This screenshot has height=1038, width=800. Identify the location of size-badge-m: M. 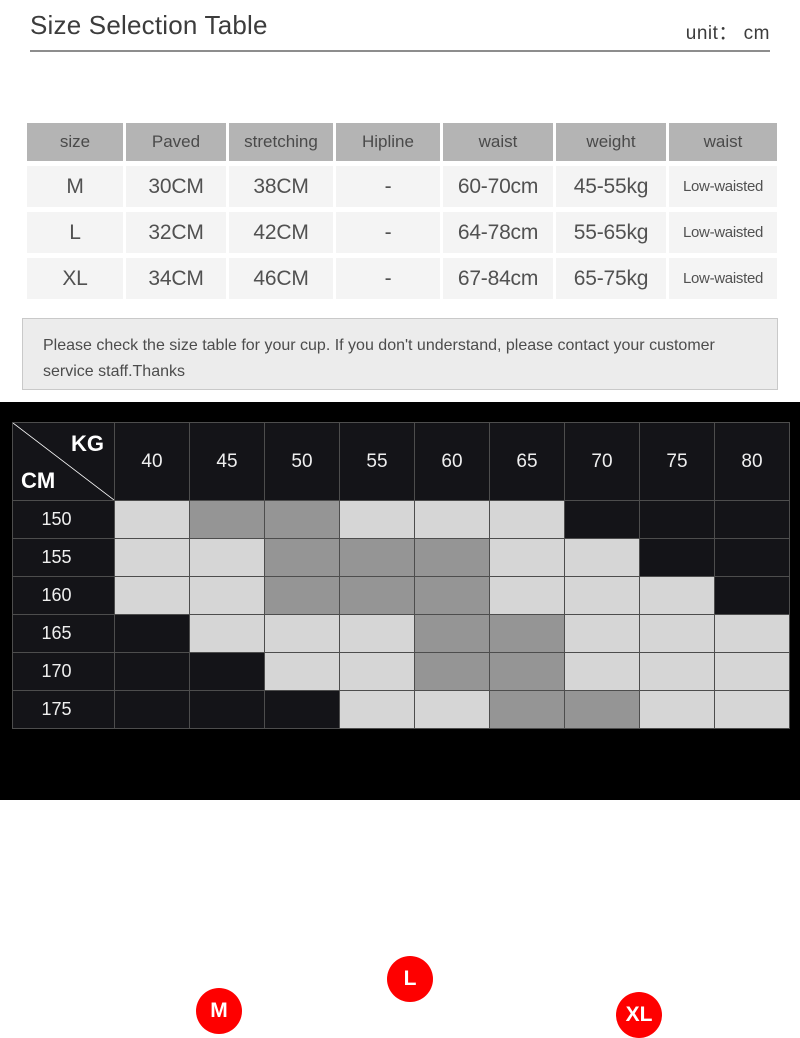
(219, 1011).